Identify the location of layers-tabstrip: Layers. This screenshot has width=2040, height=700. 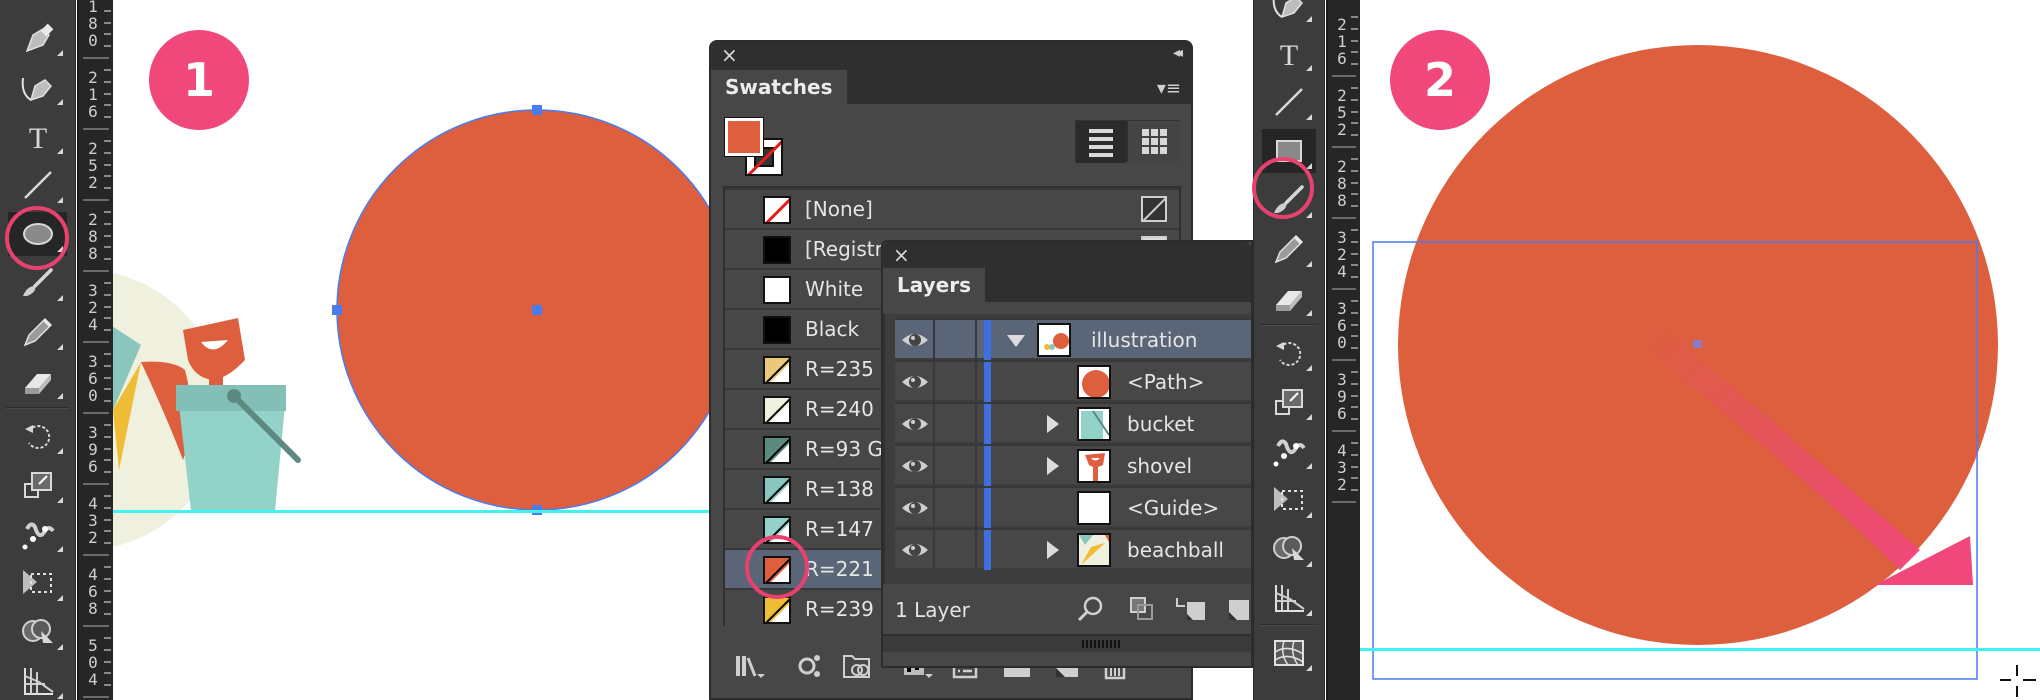
(1067, 286).